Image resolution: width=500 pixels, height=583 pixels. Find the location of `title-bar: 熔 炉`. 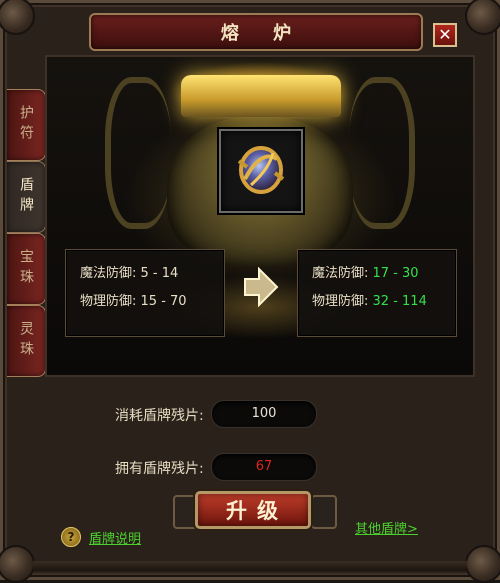

title-bar: 熔 炉 is located at coordinates (256, 32).